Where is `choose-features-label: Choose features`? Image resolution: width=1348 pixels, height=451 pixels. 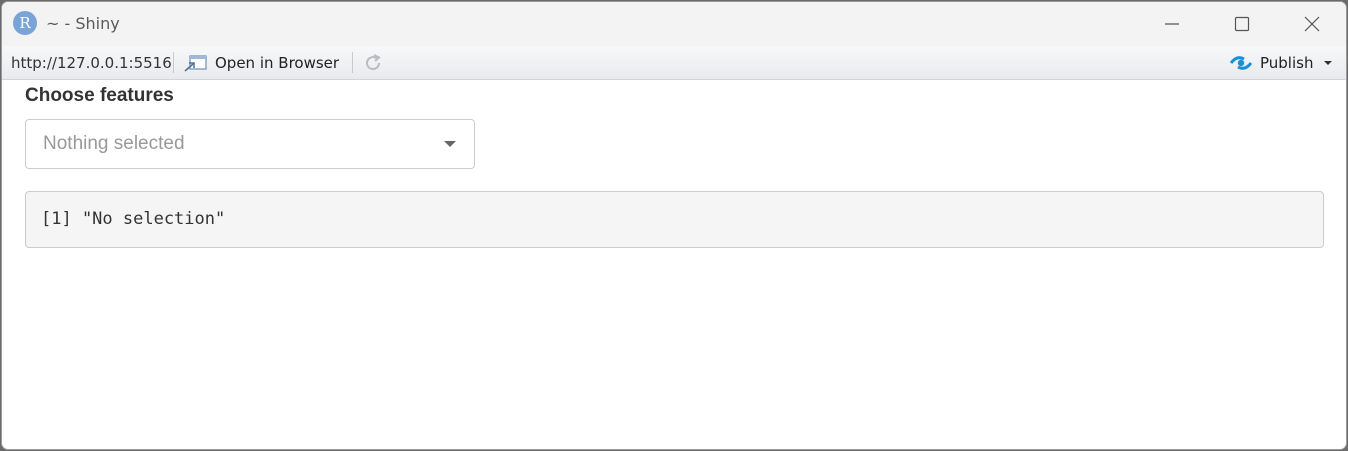 choose-features-label: Choose features is located at coordinates (99, 95).